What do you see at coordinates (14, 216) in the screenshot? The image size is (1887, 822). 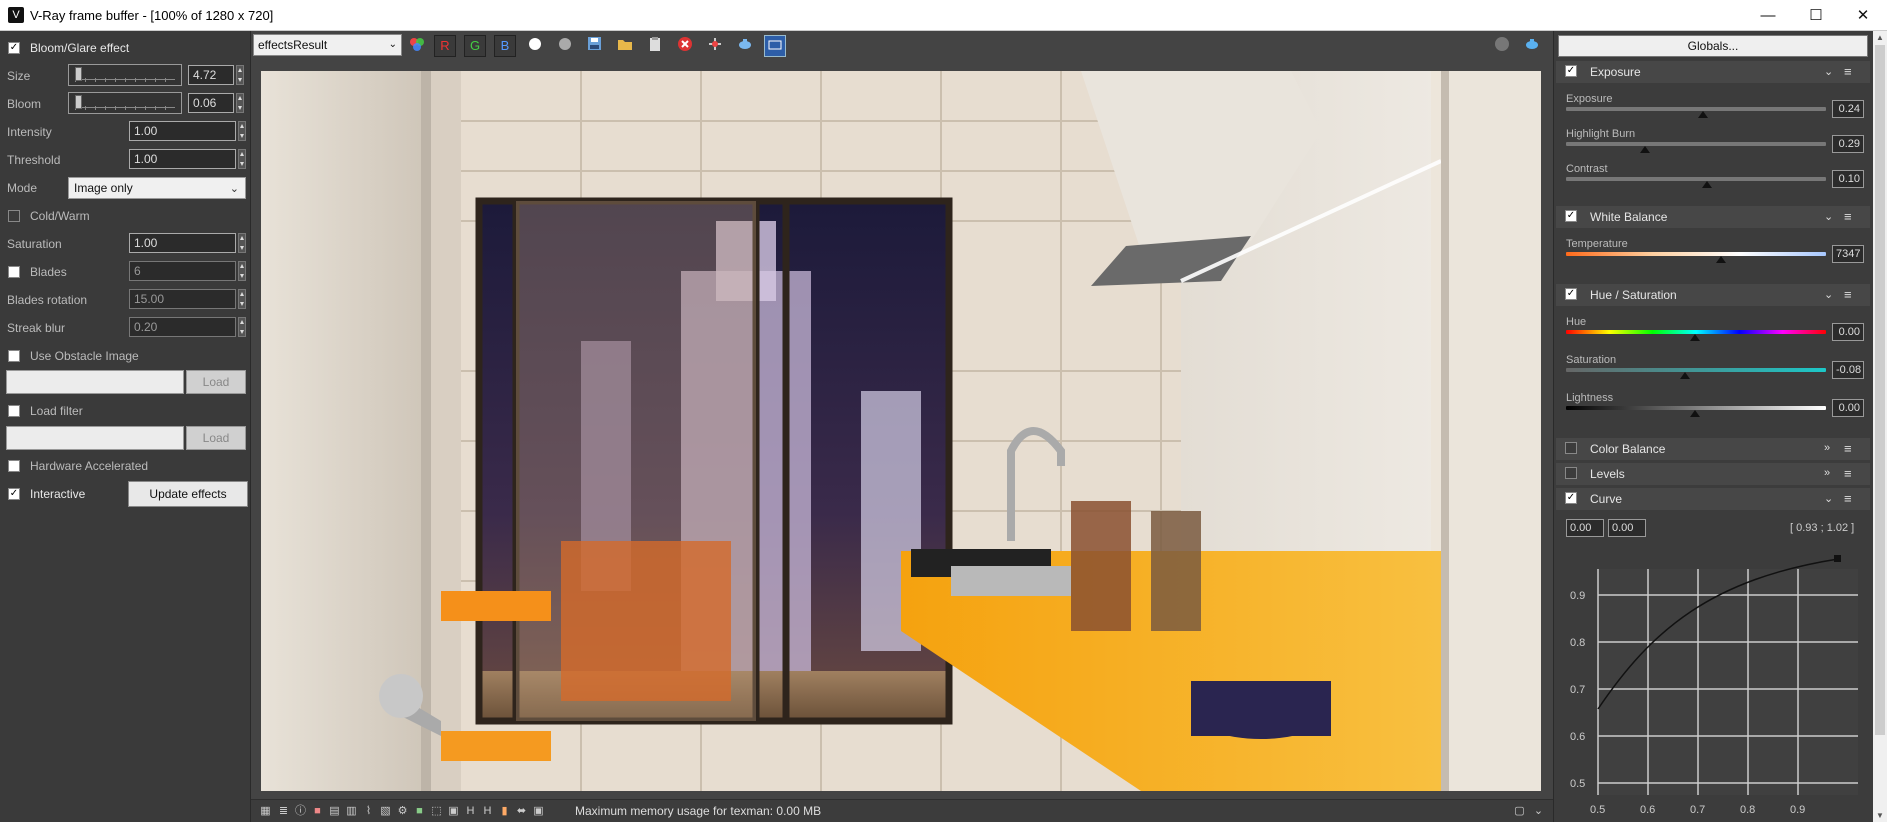 I see `cold-warm-checkbox` at bounding box center [14, 216].